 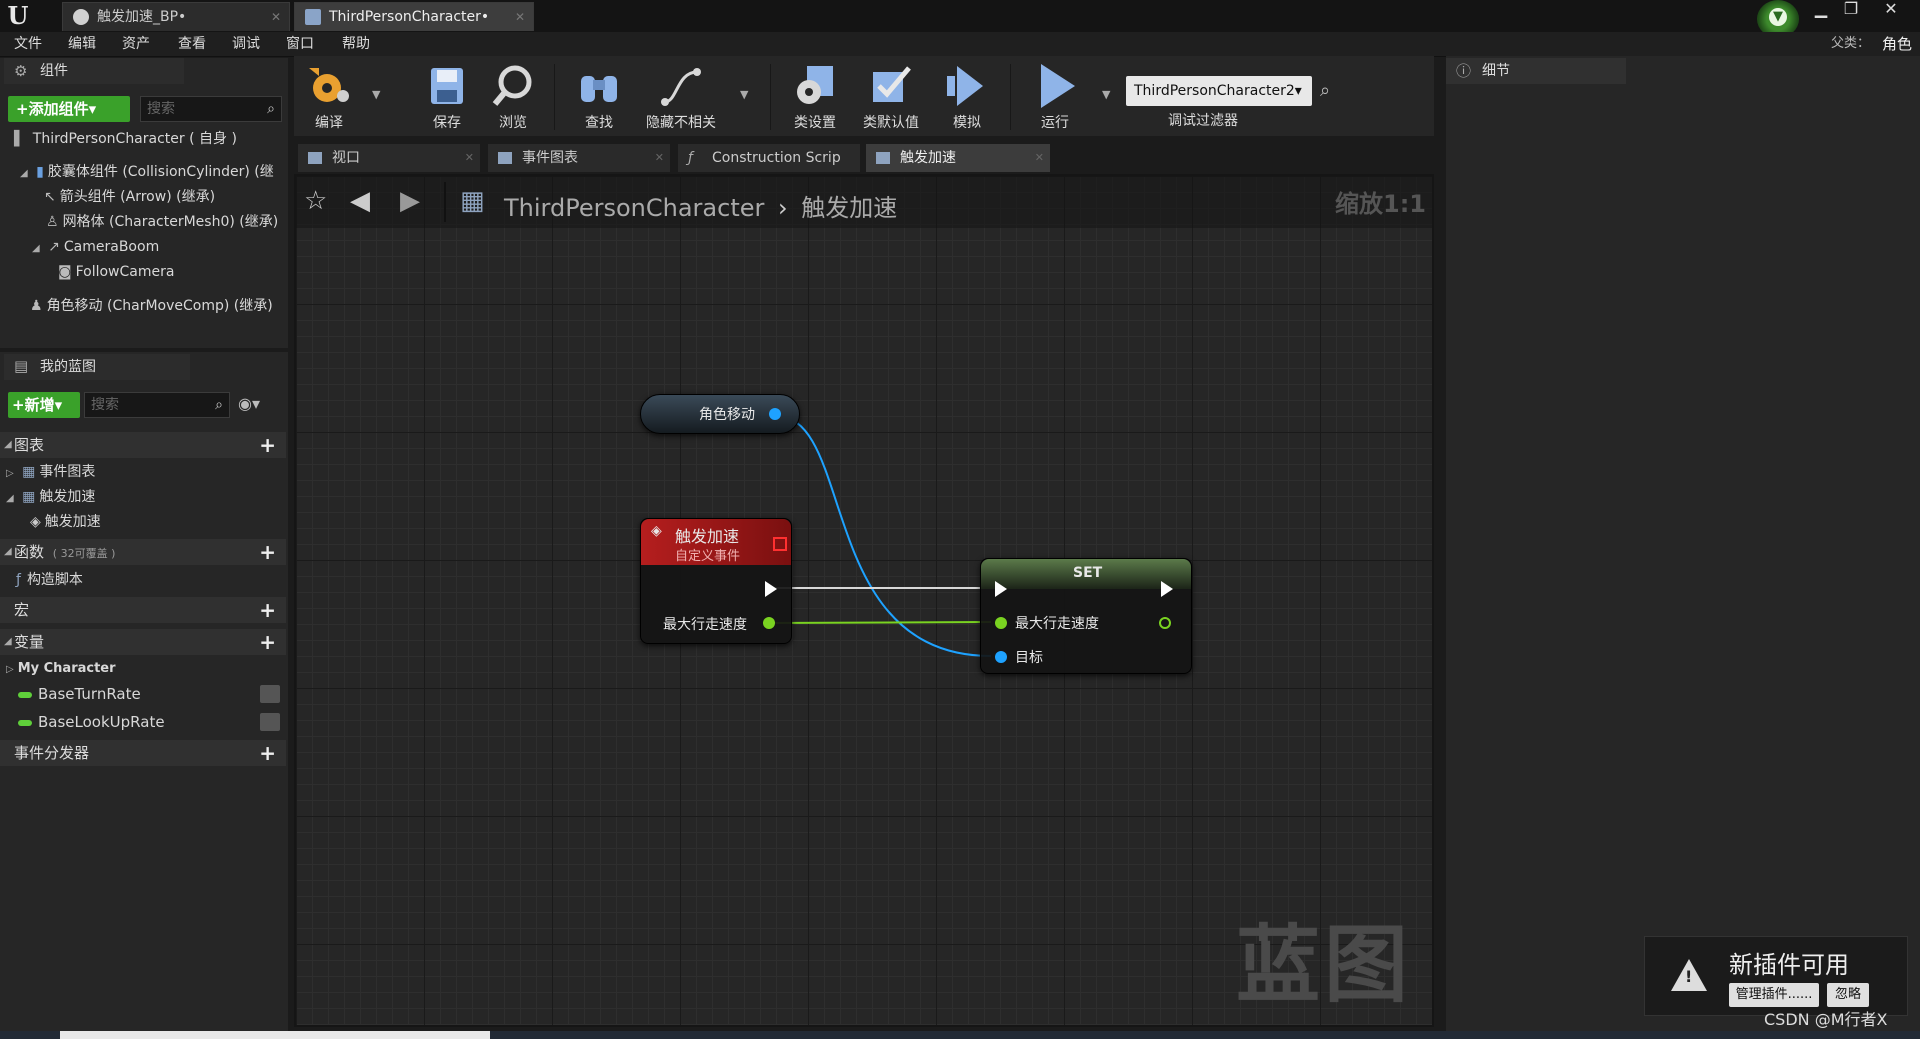 I want to click on window-close-icon: ✕, so click(x=1891, y=10).